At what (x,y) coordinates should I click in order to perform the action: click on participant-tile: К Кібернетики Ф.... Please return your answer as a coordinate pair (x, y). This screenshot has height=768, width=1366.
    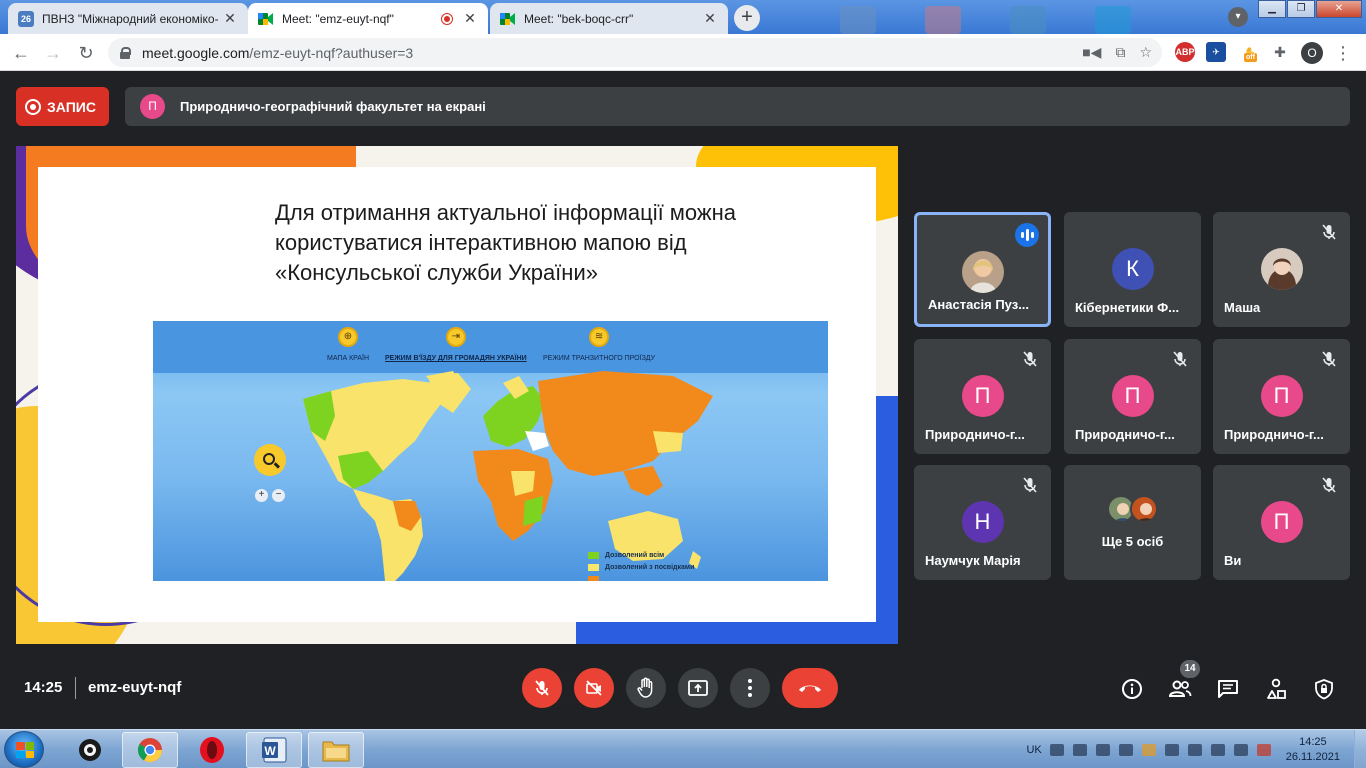
    Looking at the image, I should click on (1132, 269).